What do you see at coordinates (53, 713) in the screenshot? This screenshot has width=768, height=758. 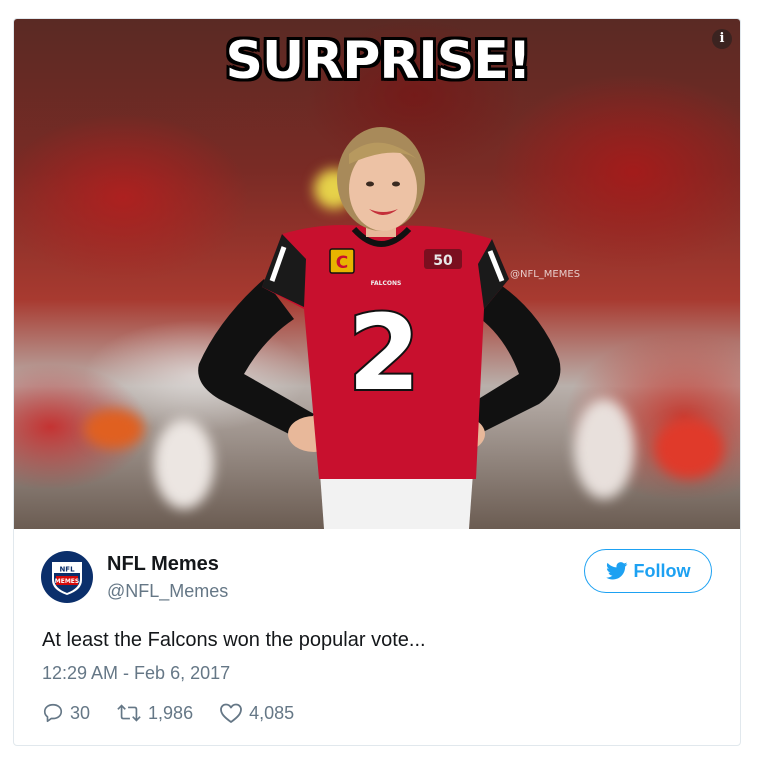 I see `reply-icon` at bounding box center [53, 713].